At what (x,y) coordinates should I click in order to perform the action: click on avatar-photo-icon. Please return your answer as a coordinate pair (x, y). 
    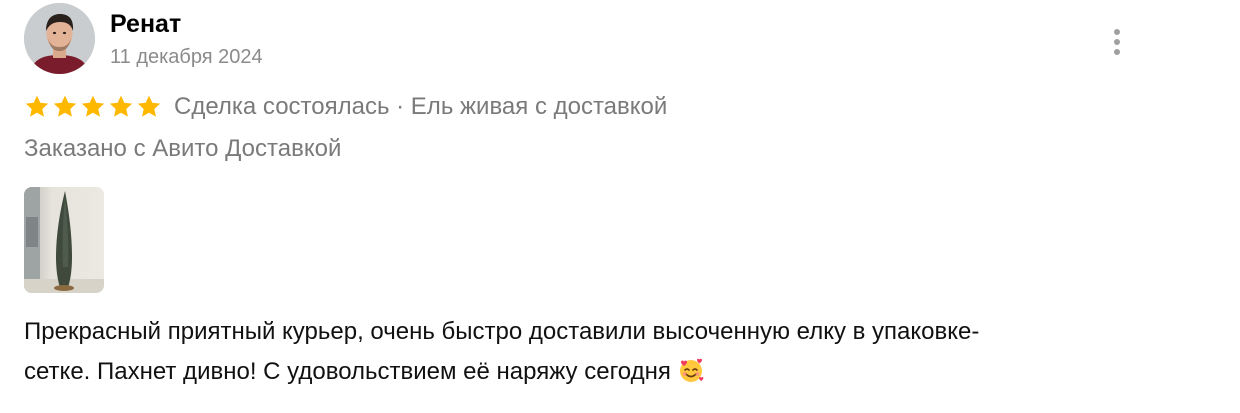
    Looking at the image, I should click on (59, 38).